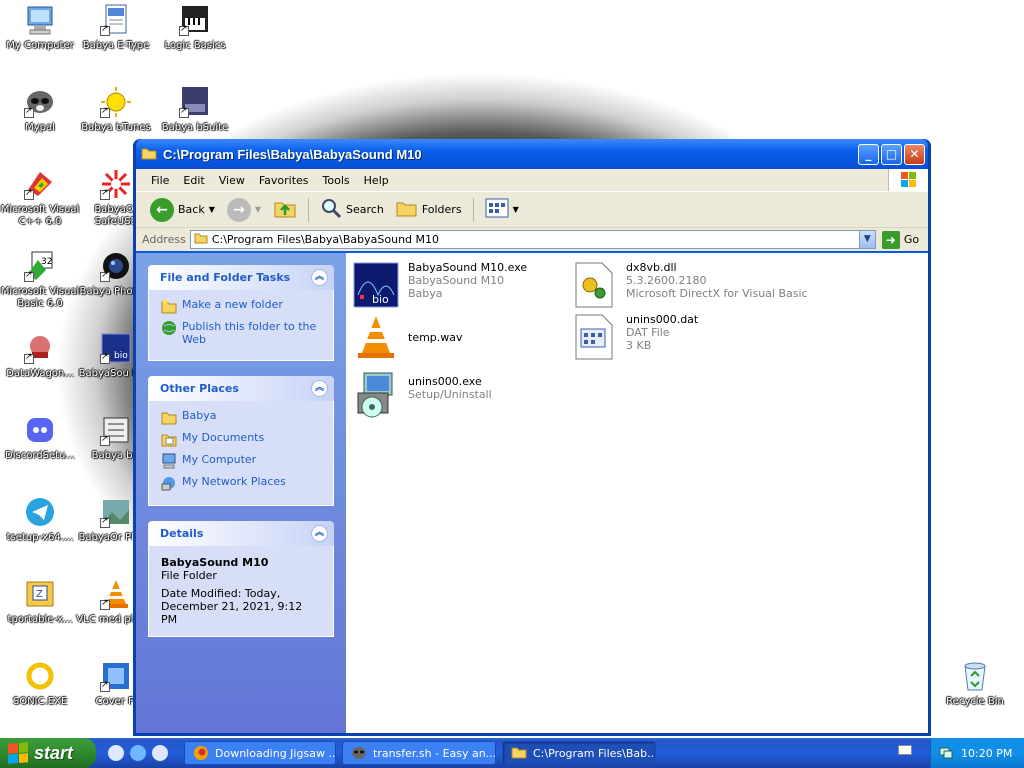 This screenshot has height=768, width=1024. I want to click on folders-button: Folders, so click(429, 209).